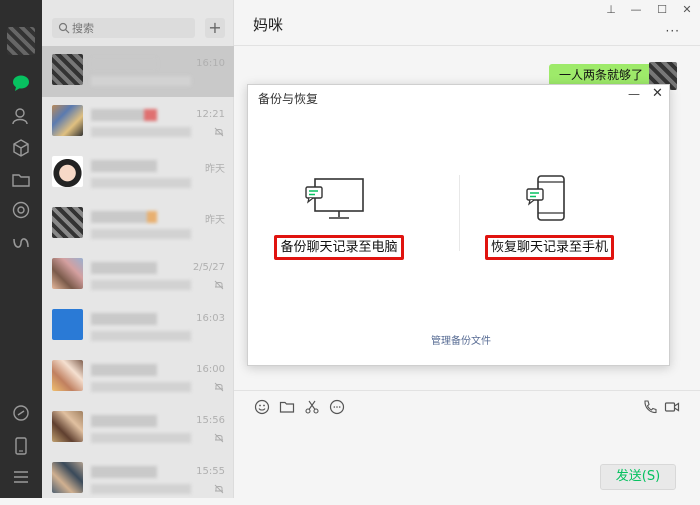  What do you see at coordinates (21, 413) in the screenshot?
I see `link-icon` at bounding box center [21, 413].